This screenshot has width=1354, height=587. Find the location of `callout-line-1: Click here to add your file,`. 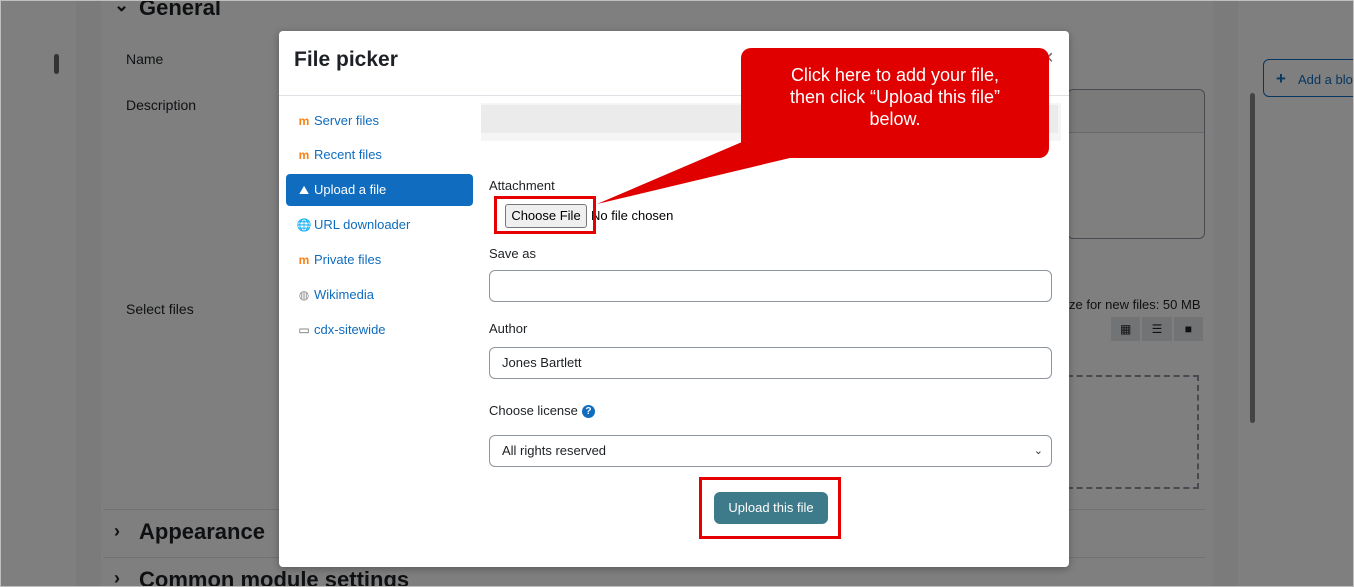

callout-line-1: Click here to add your file, is located at coordinates (895, 75).